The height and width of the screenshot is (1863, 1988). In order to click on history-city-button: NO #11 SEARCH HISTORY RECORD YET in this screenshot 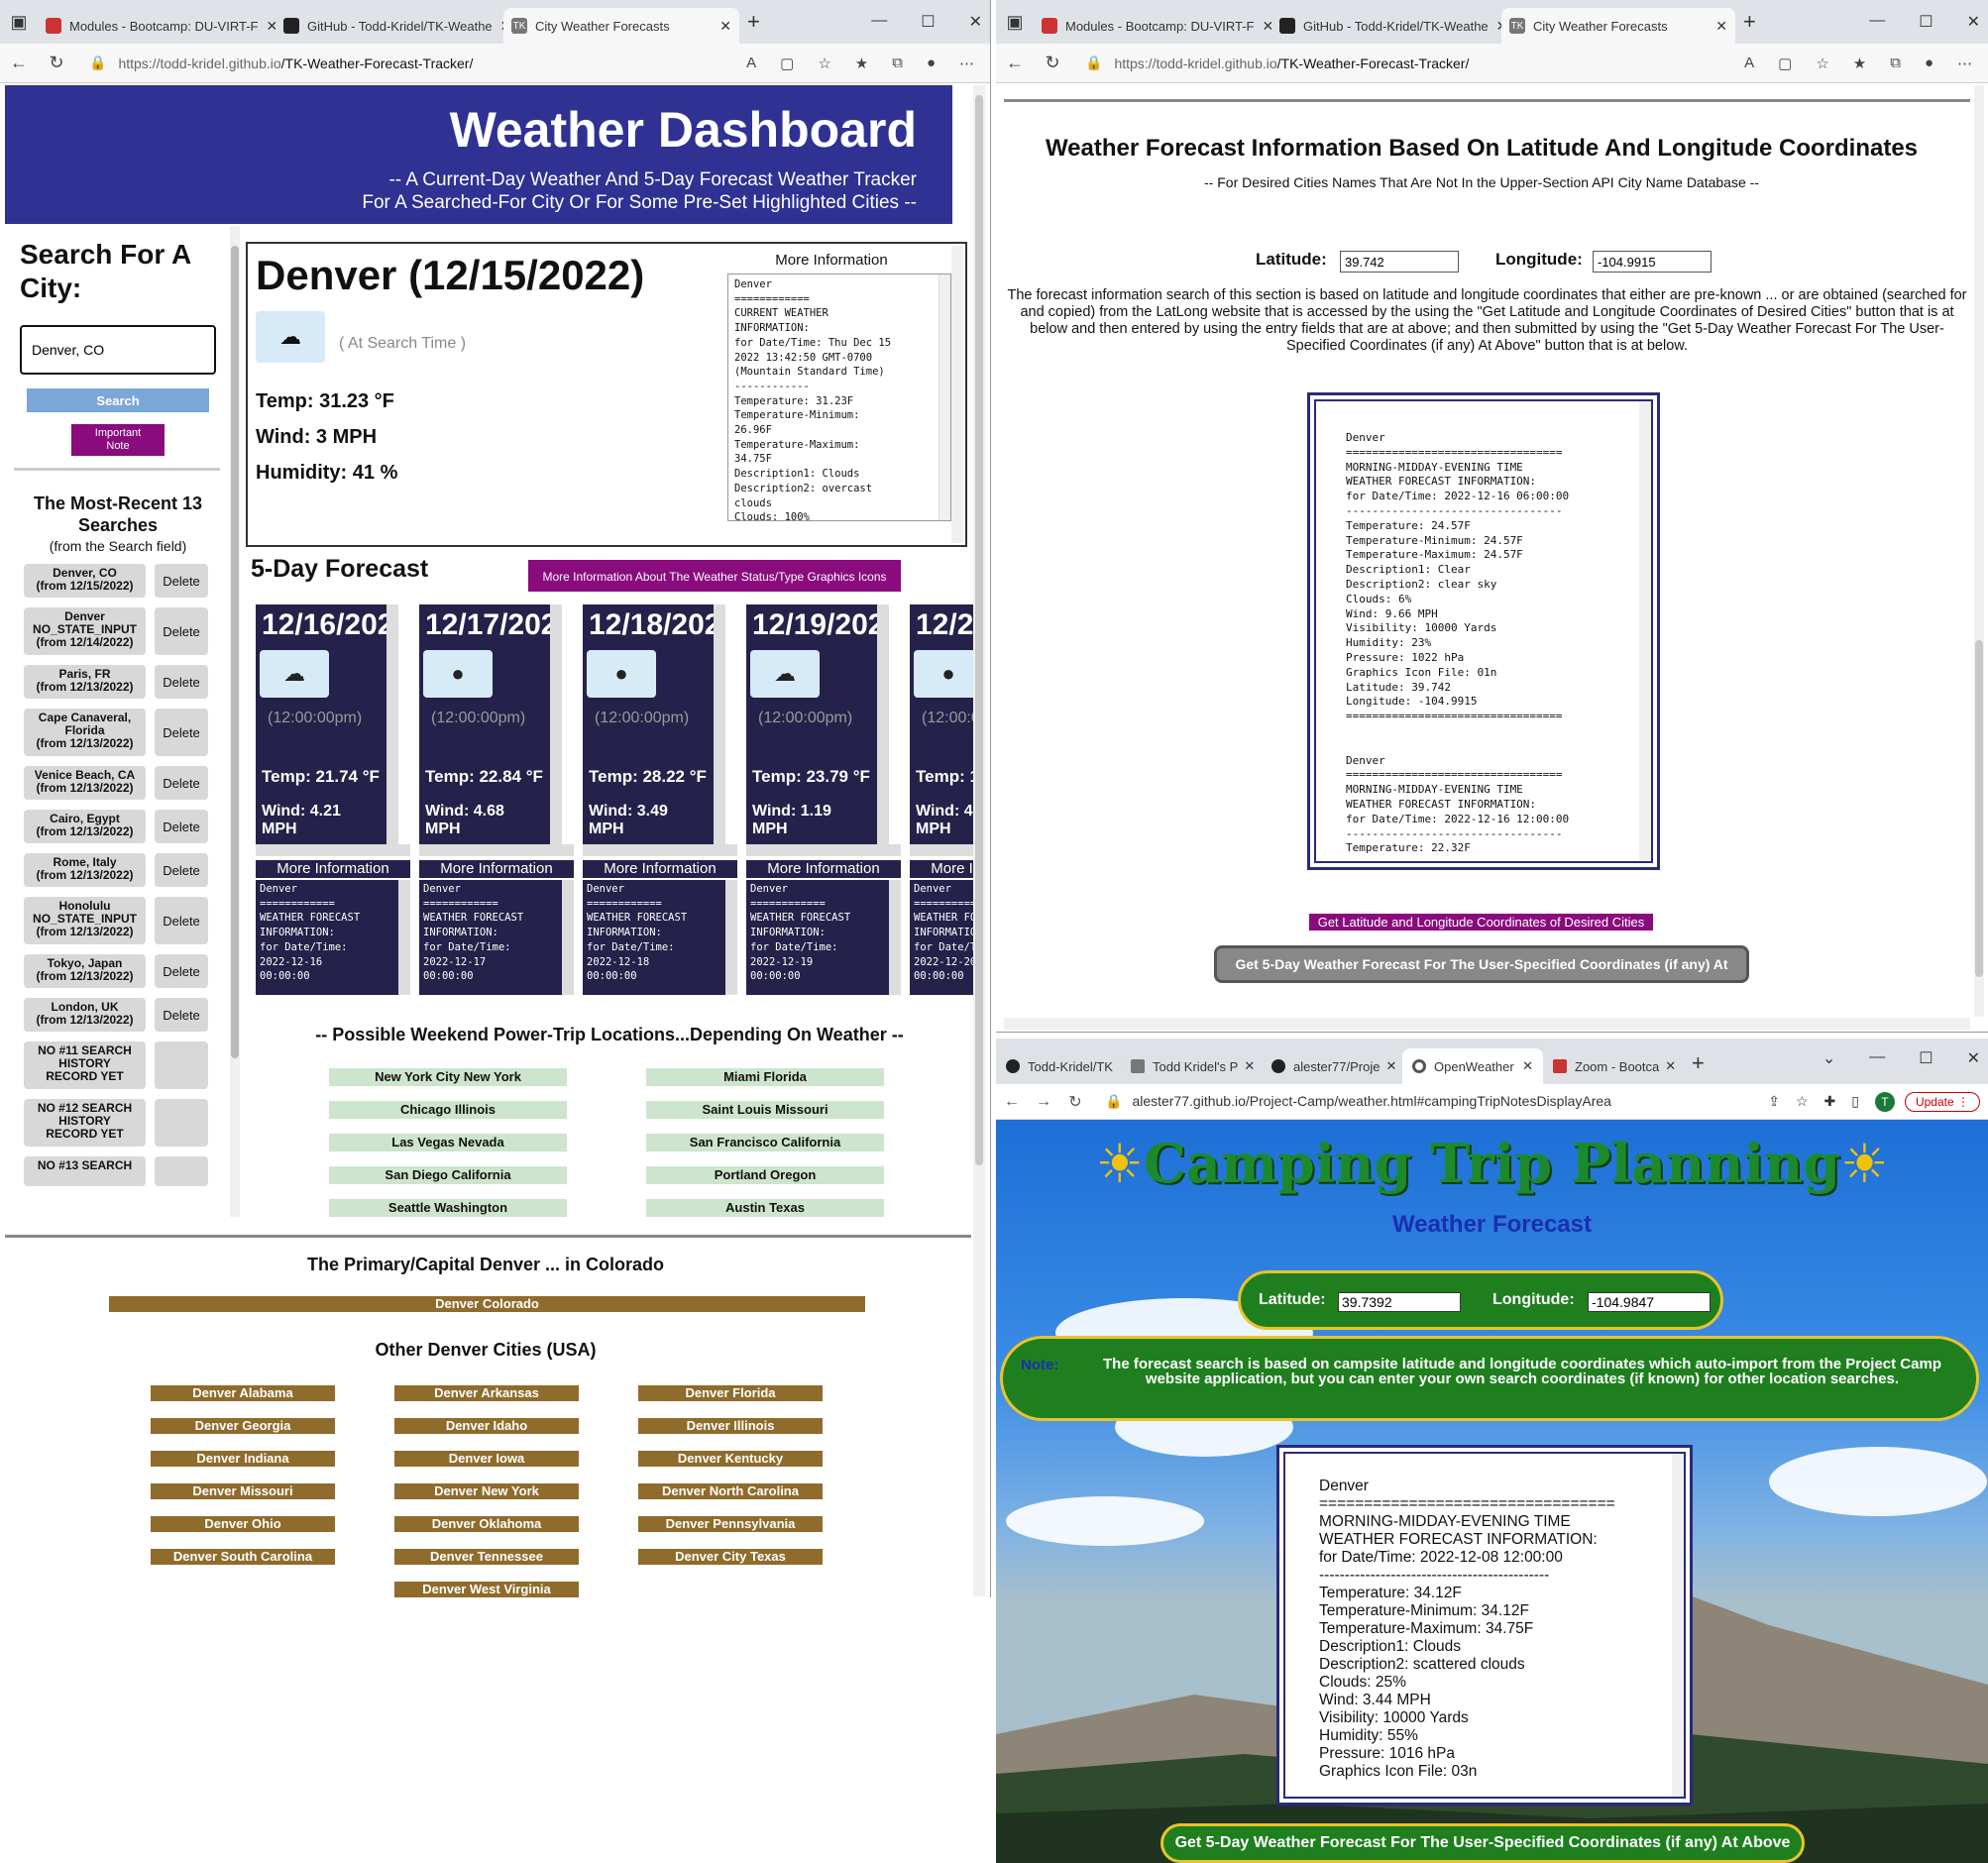, I will do `click(85, 1065)`.